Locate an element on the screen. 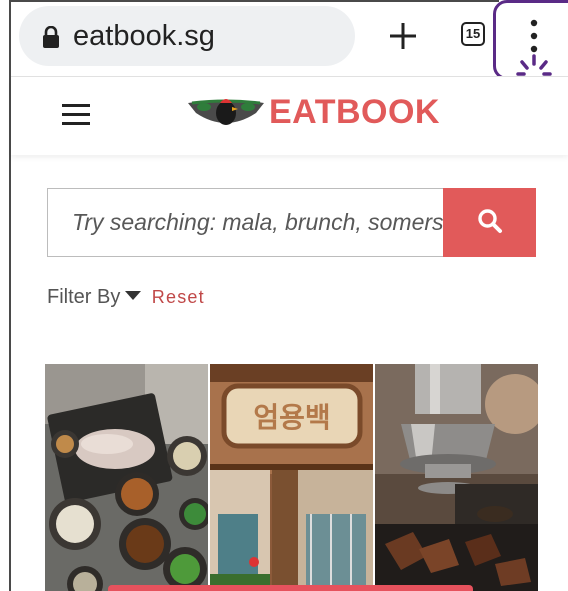 This screenshot has width=568, height=591. address-bar: eatbook.sg is located at coordinates (187, 36).